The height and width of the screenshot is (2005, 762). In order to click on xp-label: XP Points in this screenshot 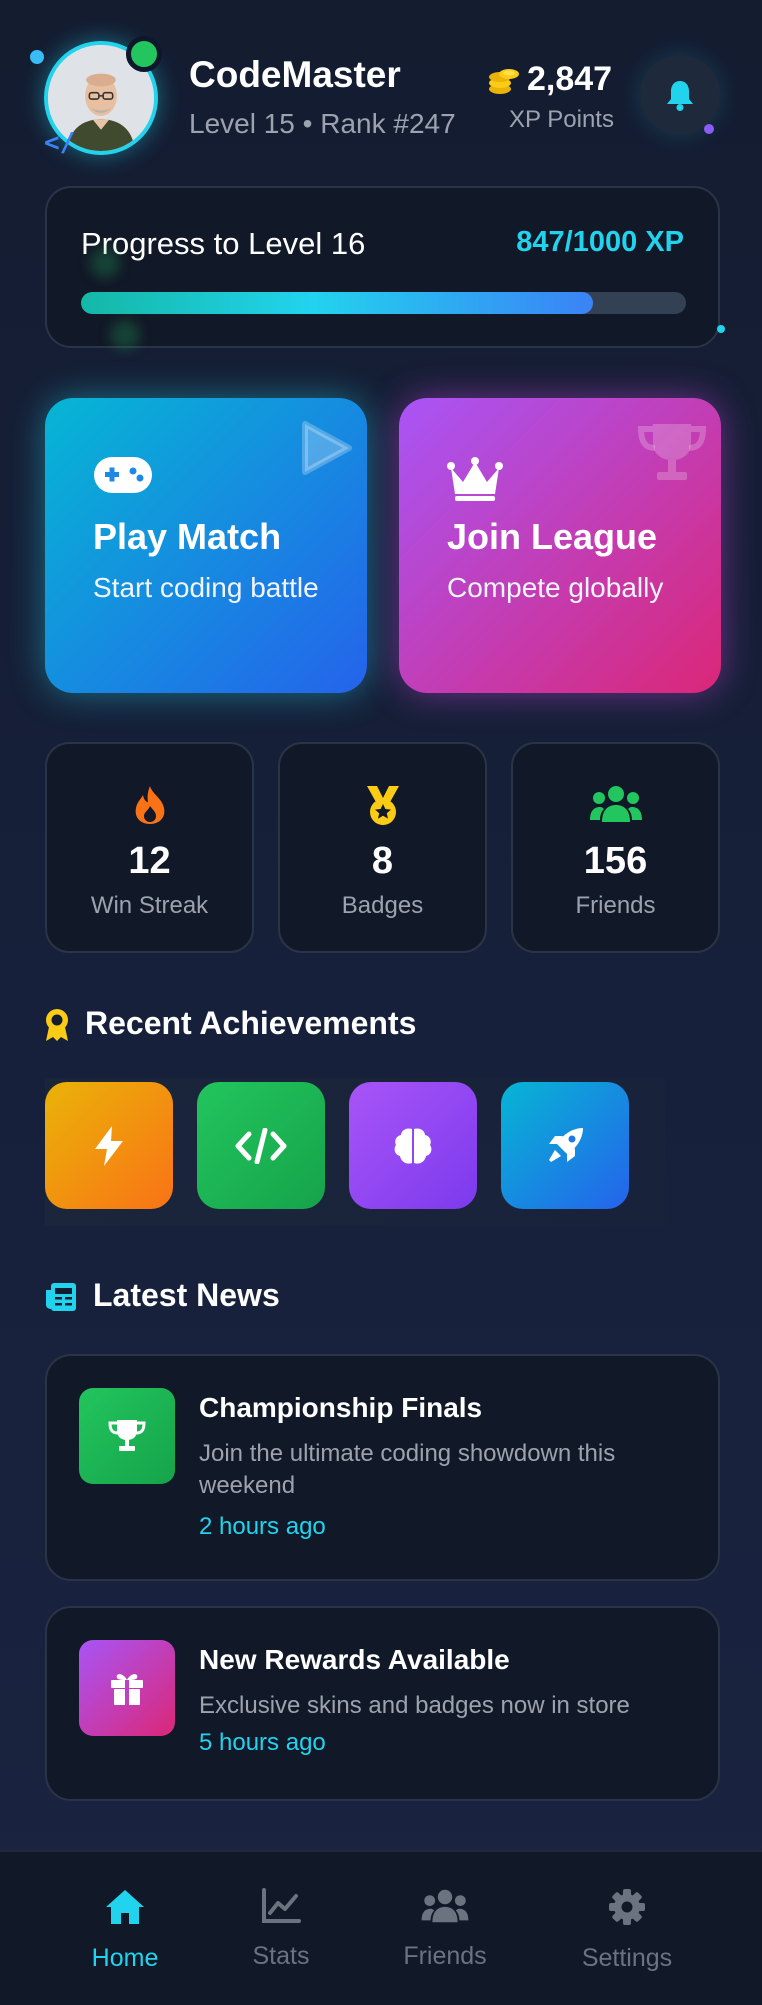, I will do `click(561, 119)`.